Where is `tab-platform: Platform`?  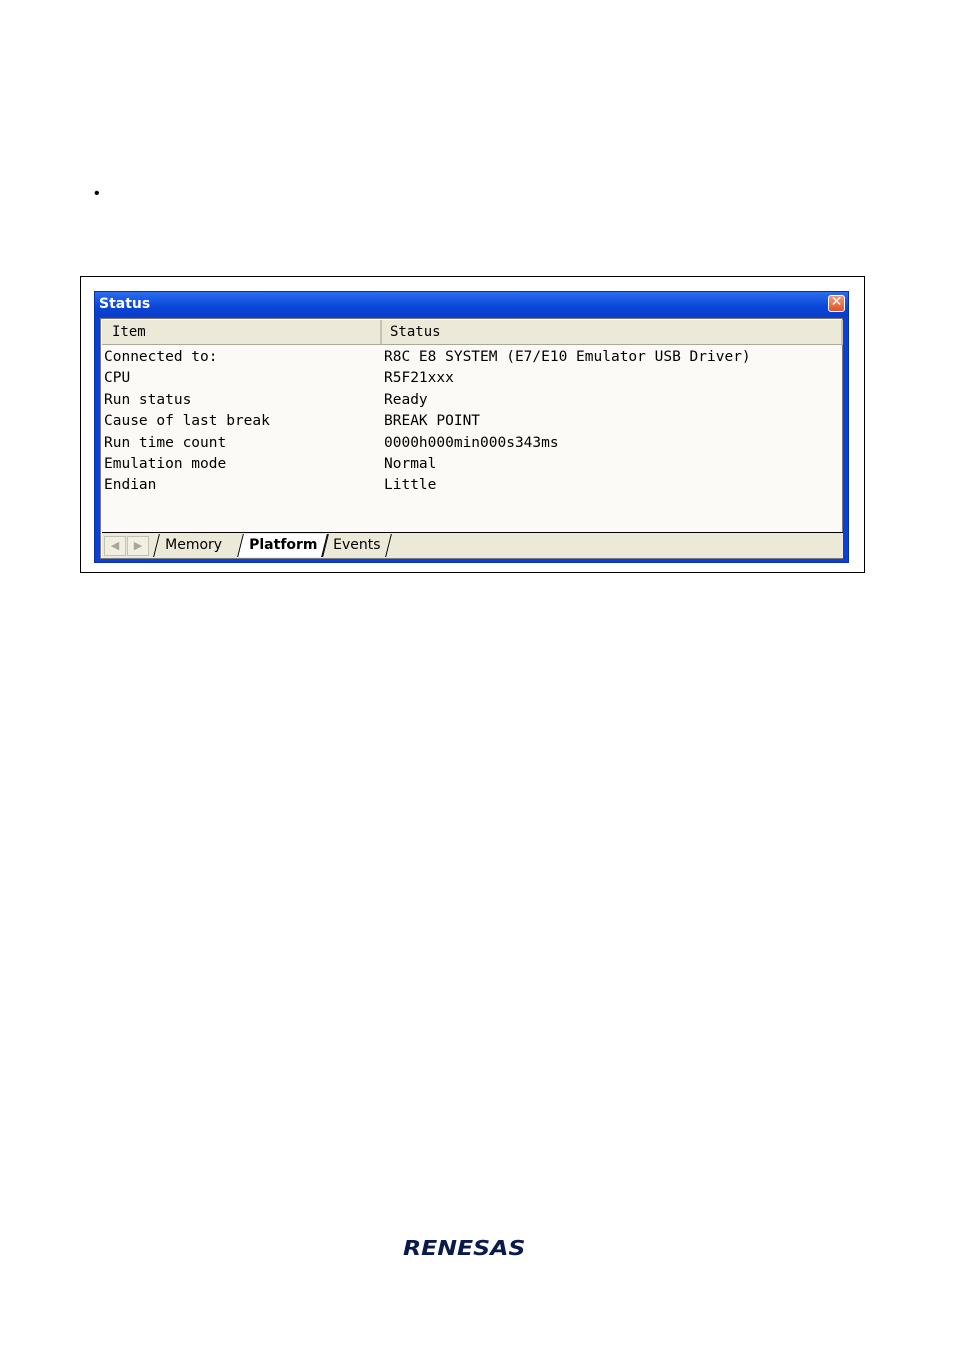
tab-platform: Platform is located at coordinates (283, 545).